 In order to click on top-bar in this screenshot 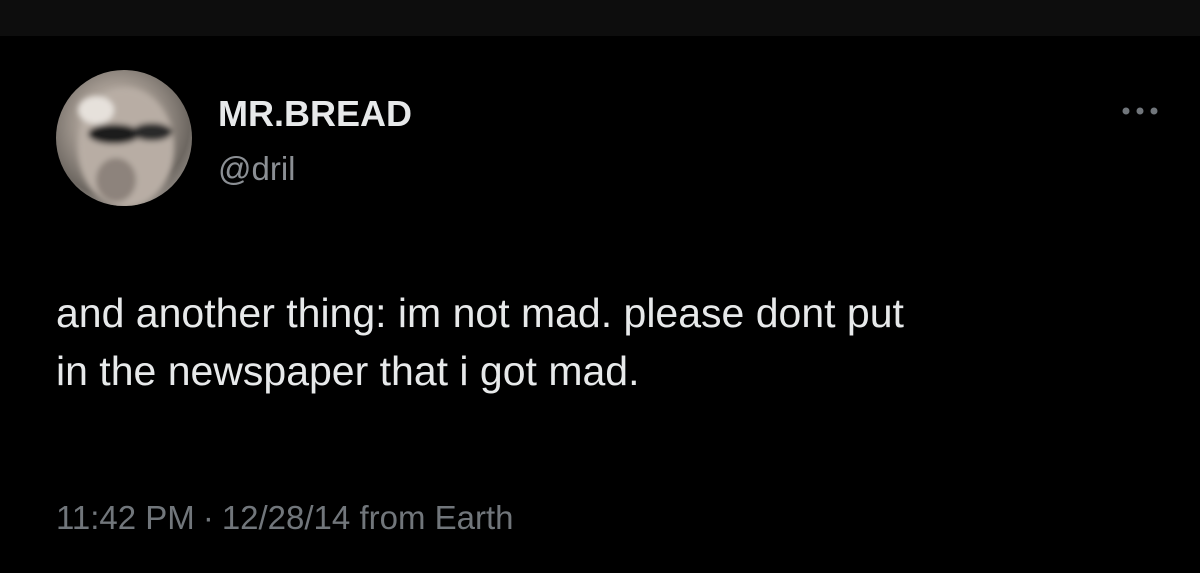, I will do `click(600, 18)`.